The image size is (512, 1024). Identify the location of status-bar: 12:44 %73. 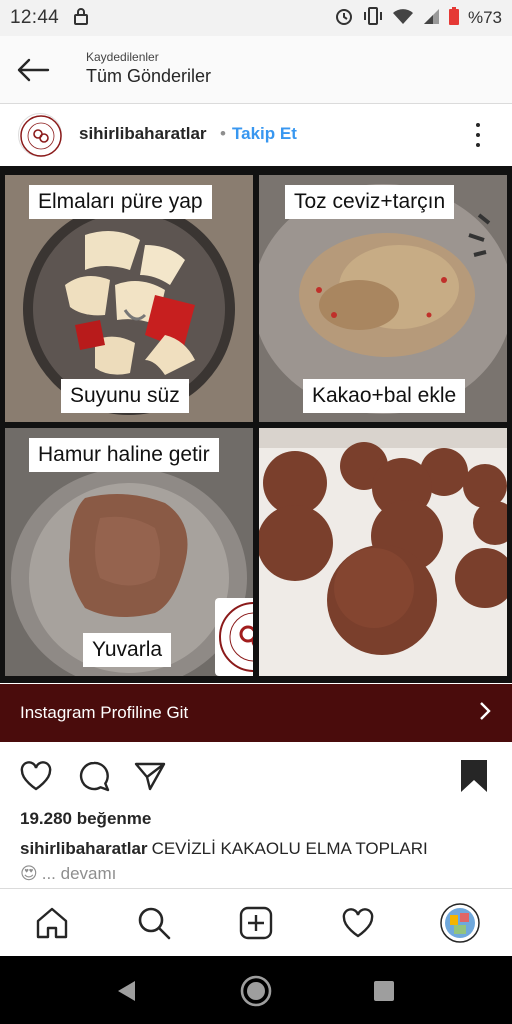
(256, 18).